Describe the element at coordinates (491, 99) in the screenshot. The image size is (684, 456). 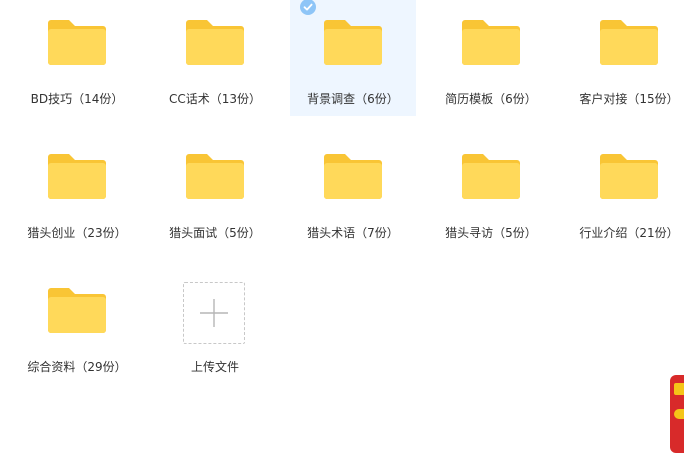
I see `folder-label: 简历模板（6份）` at that location.